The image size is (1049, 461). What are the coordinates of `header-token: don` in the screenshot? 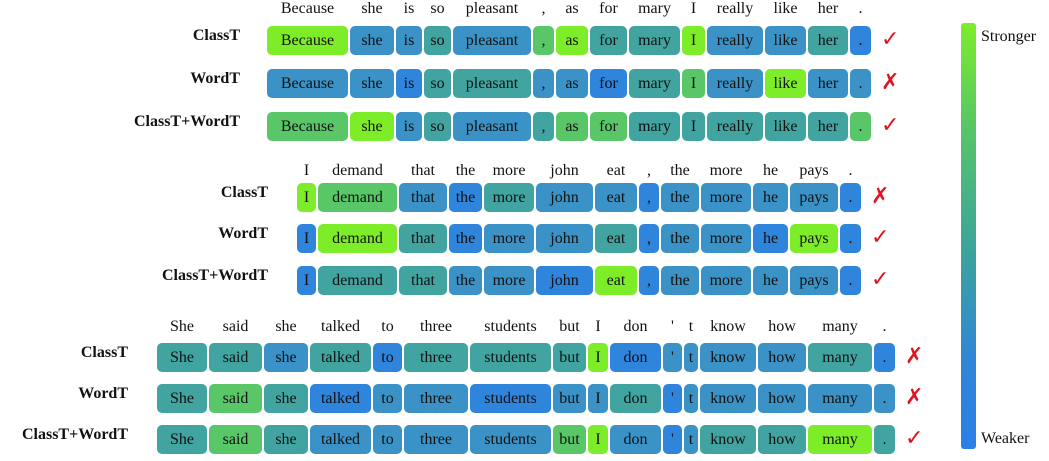 It's located at (635, 326).